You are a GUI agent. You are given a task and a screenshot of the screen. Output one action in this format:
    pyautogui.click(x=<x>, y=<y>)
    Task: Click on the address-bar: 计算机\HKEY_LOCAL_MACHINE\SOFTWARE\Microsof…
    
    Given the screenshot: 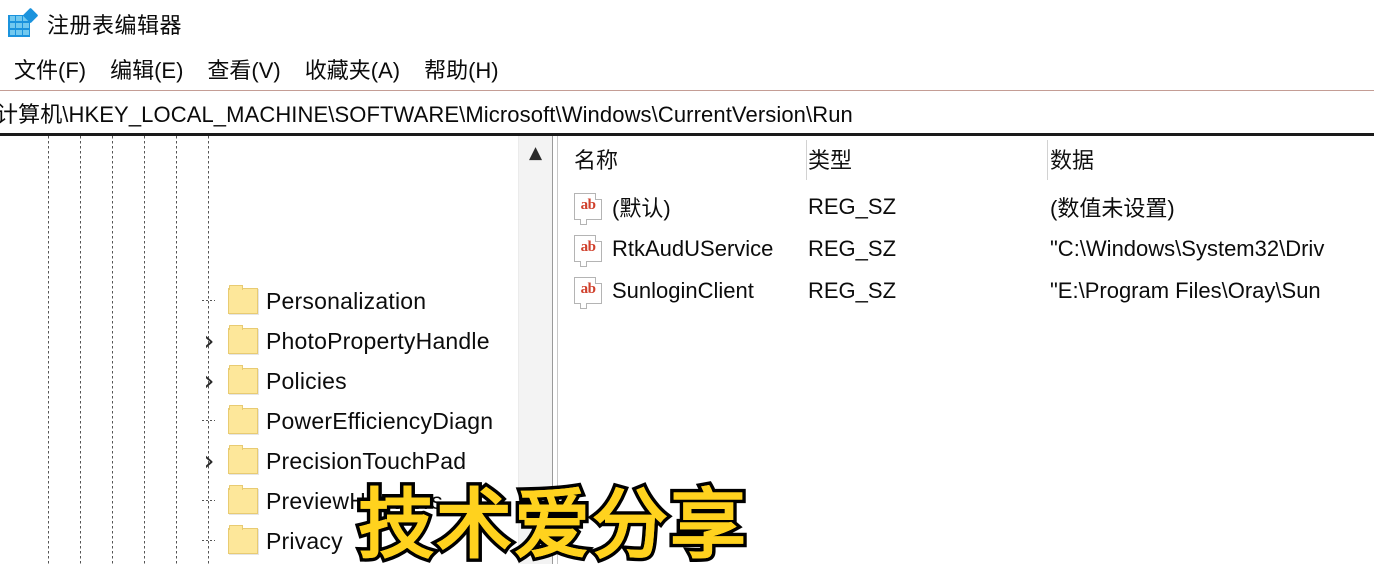 What is the action you would take?
    pyautogui.click(x=687, y=113)
    